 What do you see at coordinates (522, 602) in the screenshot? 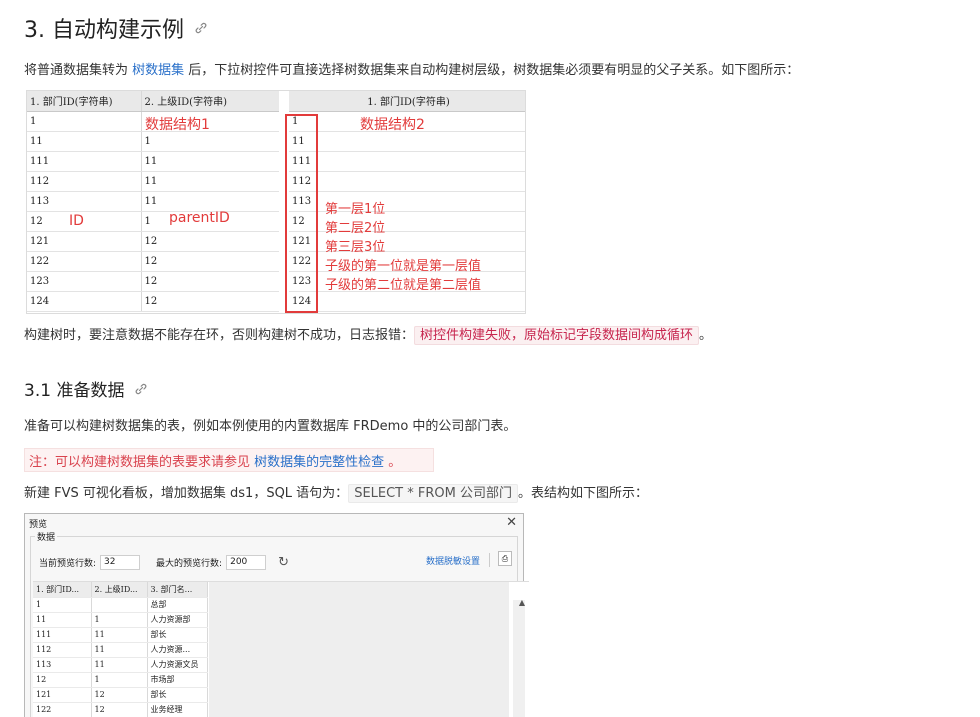
I see `scroll-up-icon: ▲` at bounding box center [522, 602].